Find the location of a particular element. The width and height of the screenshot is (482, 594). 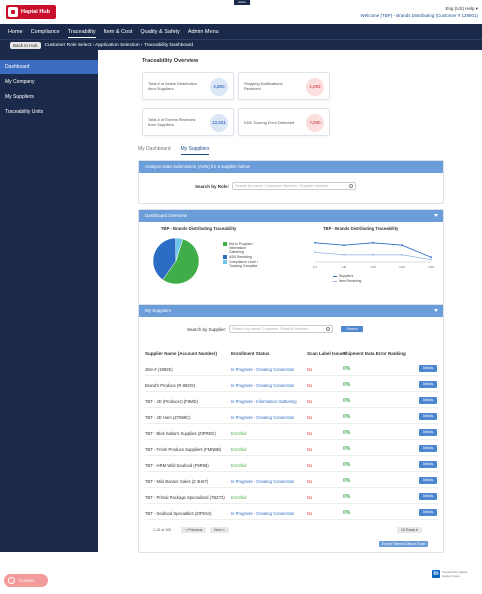

column-header: Supplier Name (Account Number) is located at coordinates (181, 353).